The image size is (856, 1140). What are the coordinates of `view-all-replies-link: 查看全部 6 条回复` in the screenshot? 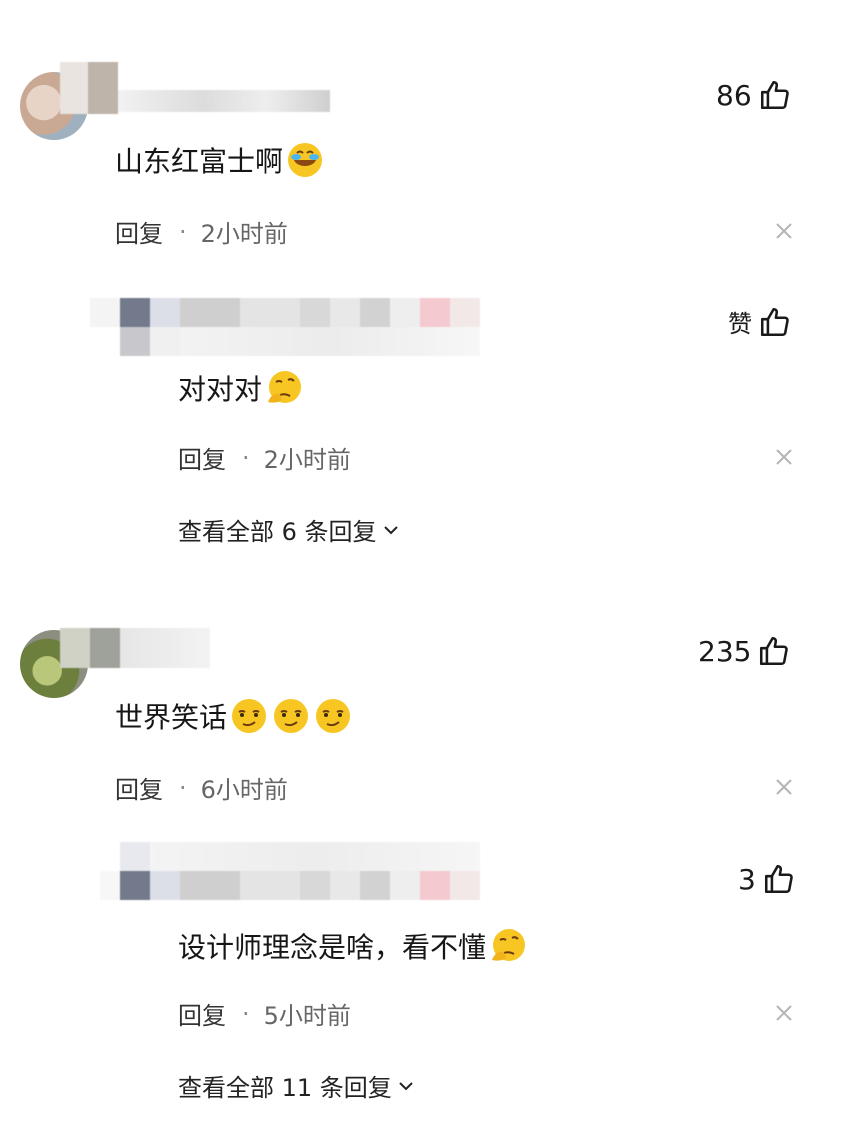 It's located at (289, 529).